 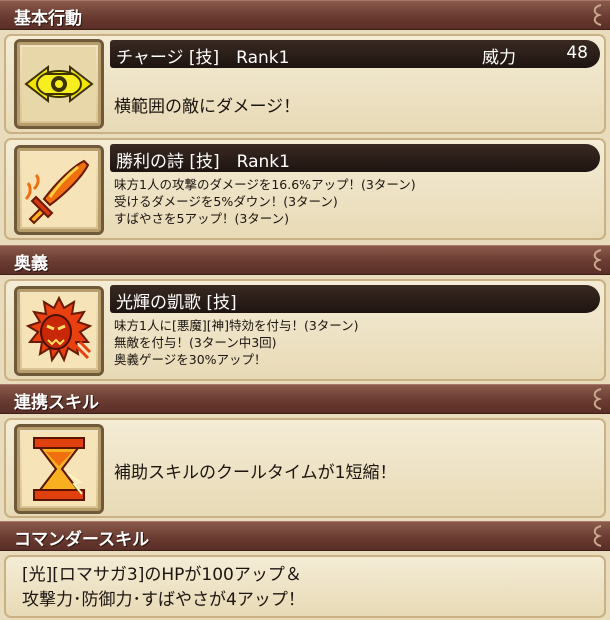 What do you see at coordinates (203, 162) in the screenshot?
I see `skill-name: 勝利の詩 [技] Rank1` at bounding box center [203, 162].